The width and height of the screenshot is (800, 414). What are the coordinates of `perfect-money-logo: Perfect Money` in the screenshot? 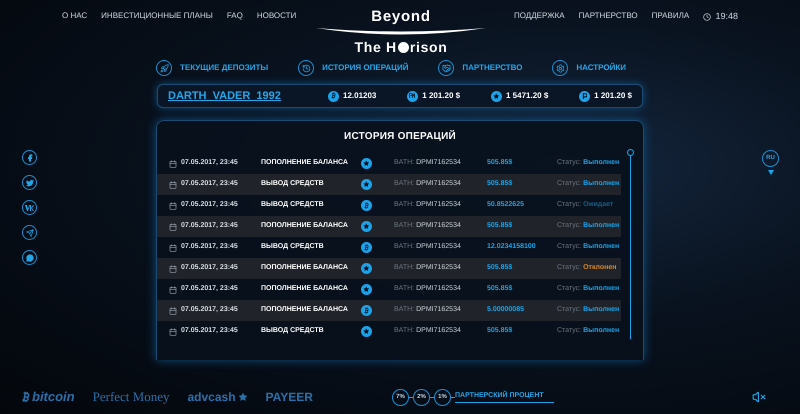 It's located at (131, 397).